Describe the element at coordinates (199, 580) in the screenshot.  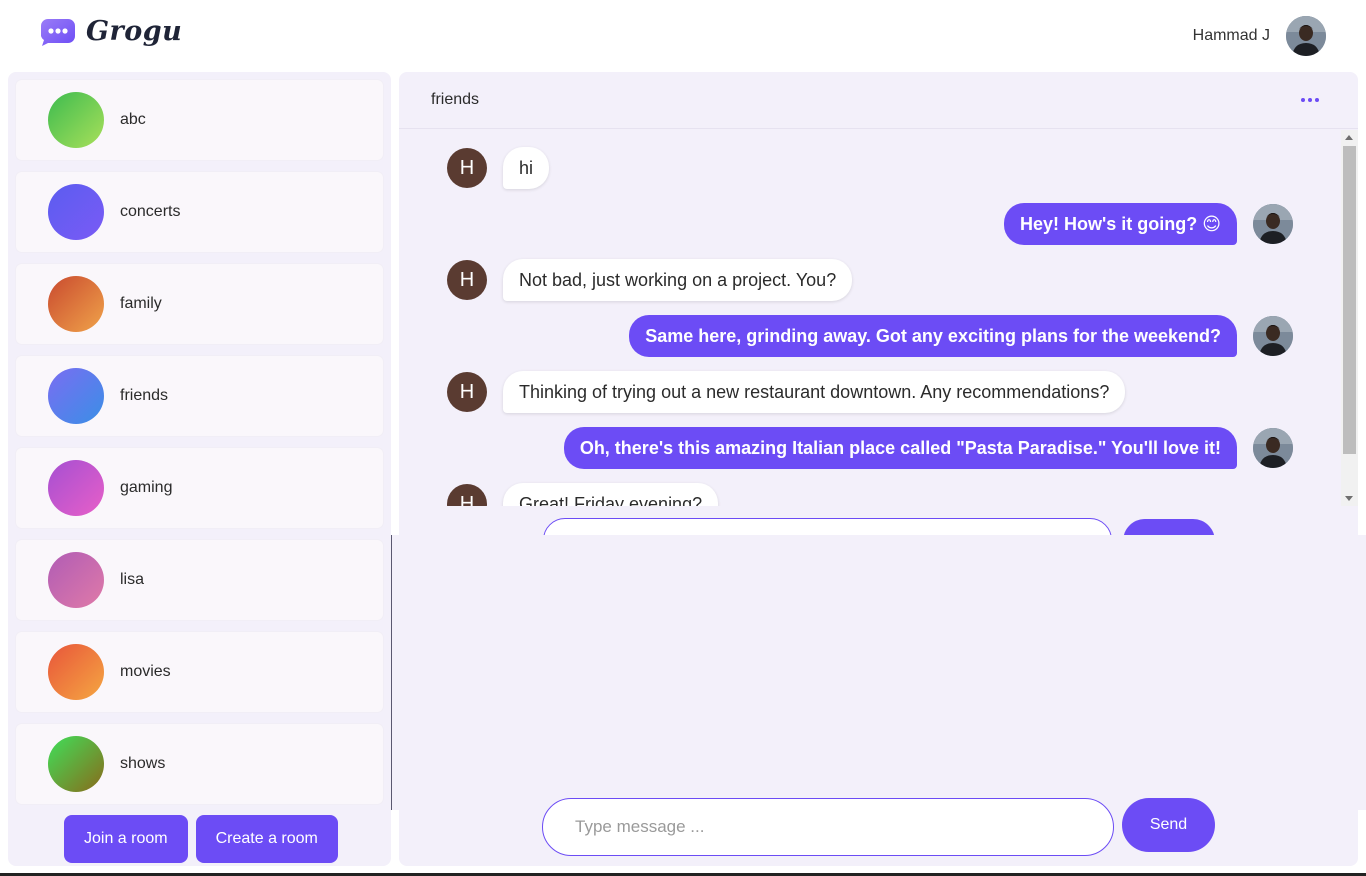
I see `room-item-lisa: lisa` at that location.